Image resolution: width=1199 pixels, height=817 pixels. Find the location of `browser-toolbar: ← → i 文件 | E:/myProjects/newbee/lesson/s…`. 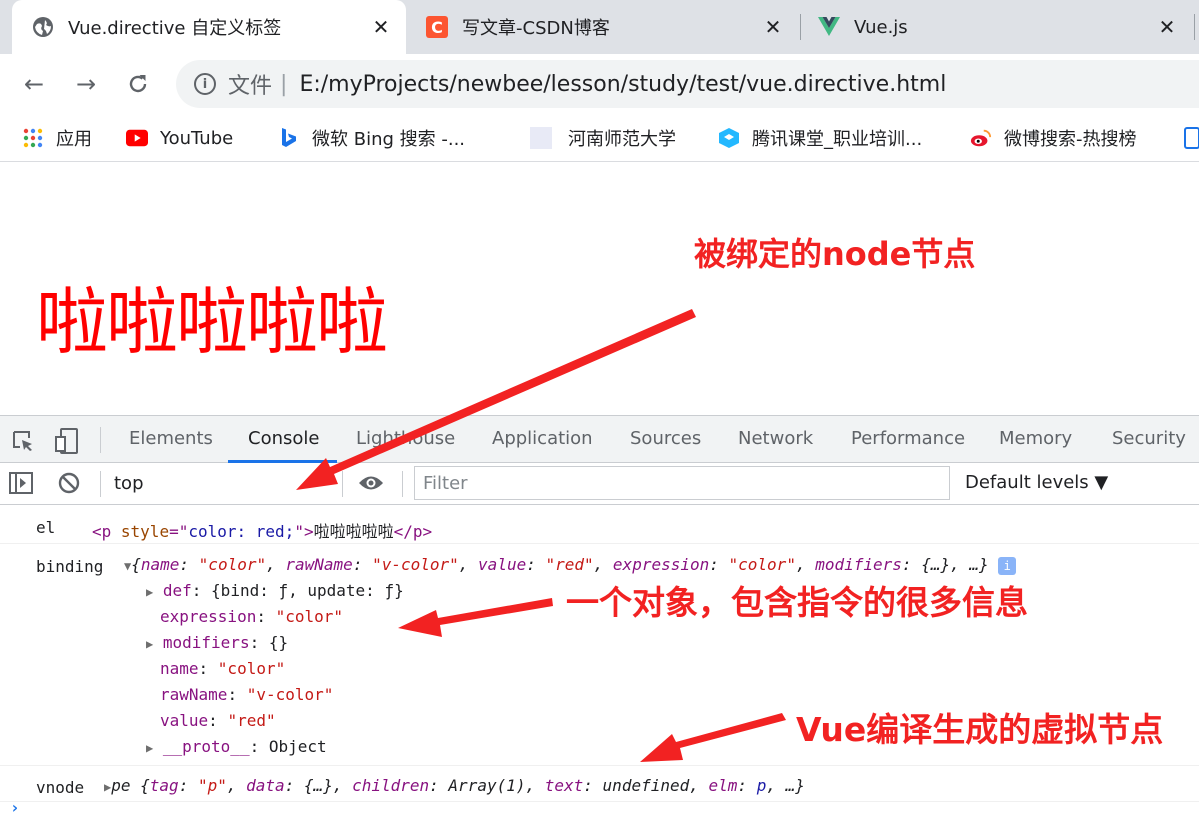

browser-toolbar: ← → i 文件 | E:/myProjects/newbee/lesson/s… is located at coordinates (599, 84).